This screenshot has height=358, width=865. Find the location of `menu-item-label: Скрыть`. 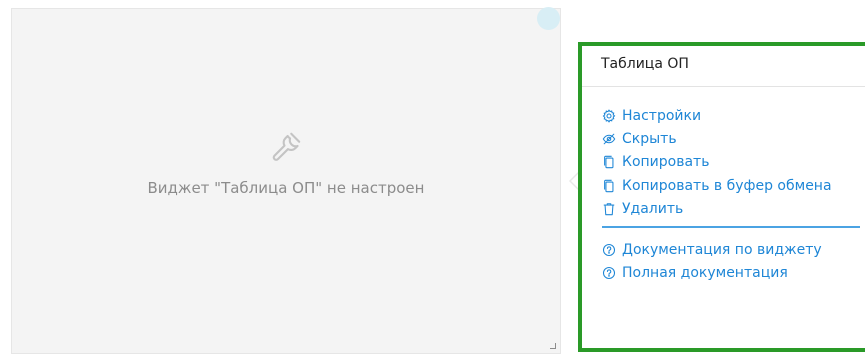

menu-item-label: Скрыть is located at coordinates (649, 138).